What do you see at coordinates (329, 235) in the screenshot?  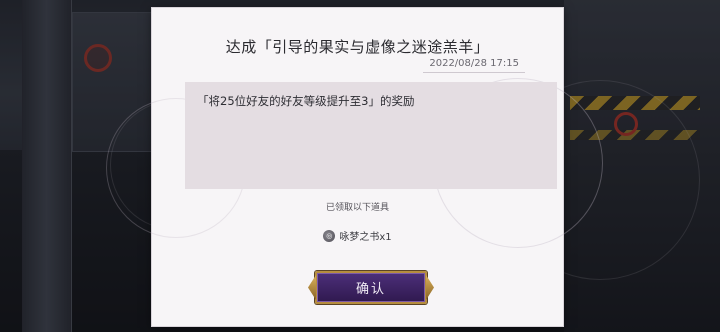 I see `dream-book-icon: ◎` at bounding box center [329, 235].